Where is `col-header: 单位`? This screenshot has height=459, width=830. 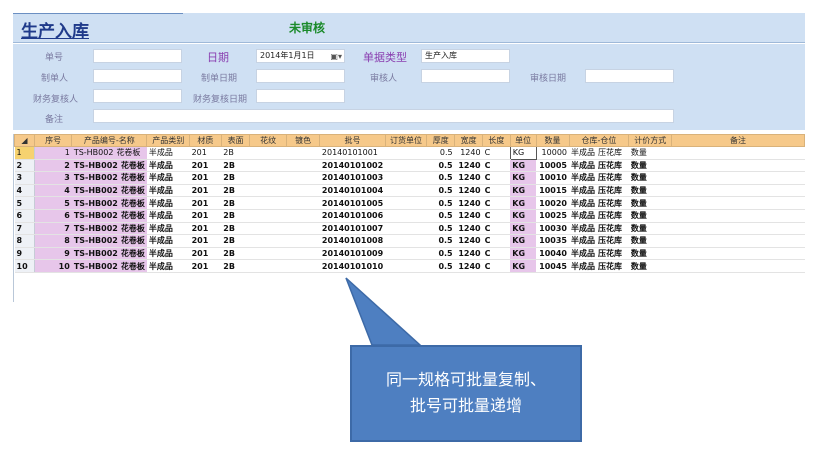
col-header: 单位 is located at coordinates (523, 140).